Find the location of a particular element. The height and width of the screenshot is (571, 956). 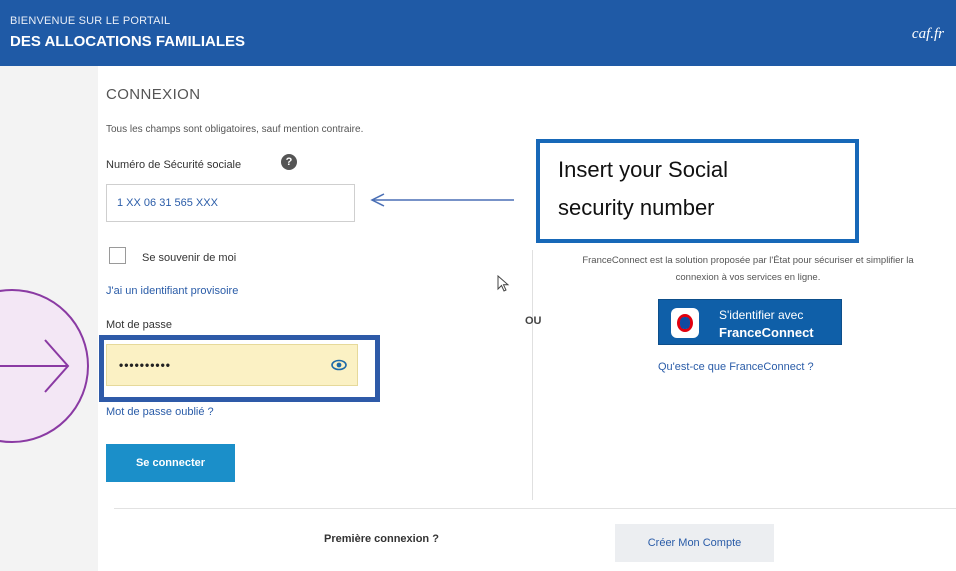

question-circle-icon: ? is located at coordinates (289, 162).